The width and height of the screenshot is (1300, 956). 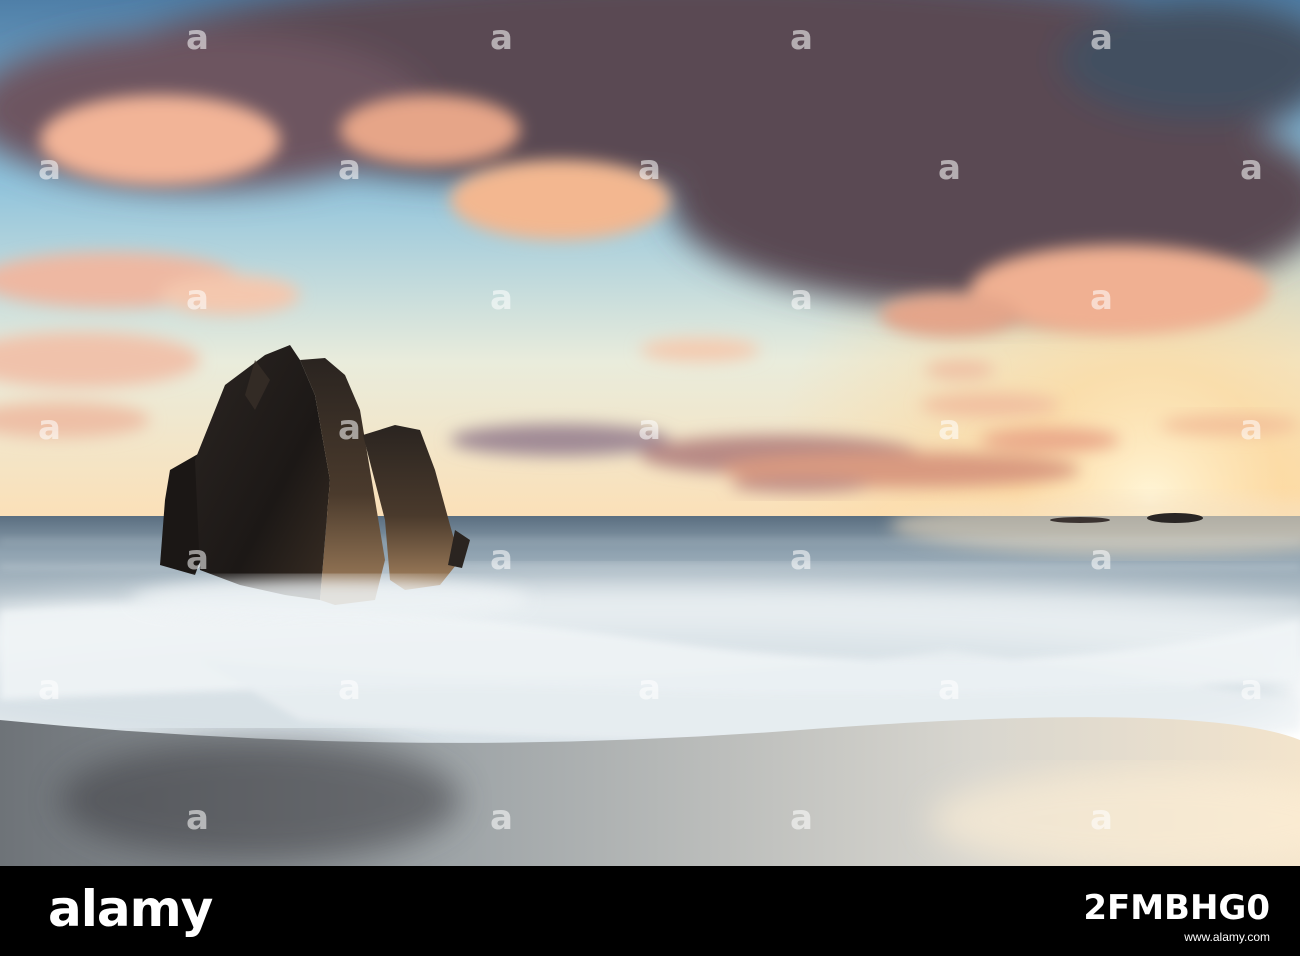 I want to click on image-id: 2FMBHG0, so click(x=1176, y=908).